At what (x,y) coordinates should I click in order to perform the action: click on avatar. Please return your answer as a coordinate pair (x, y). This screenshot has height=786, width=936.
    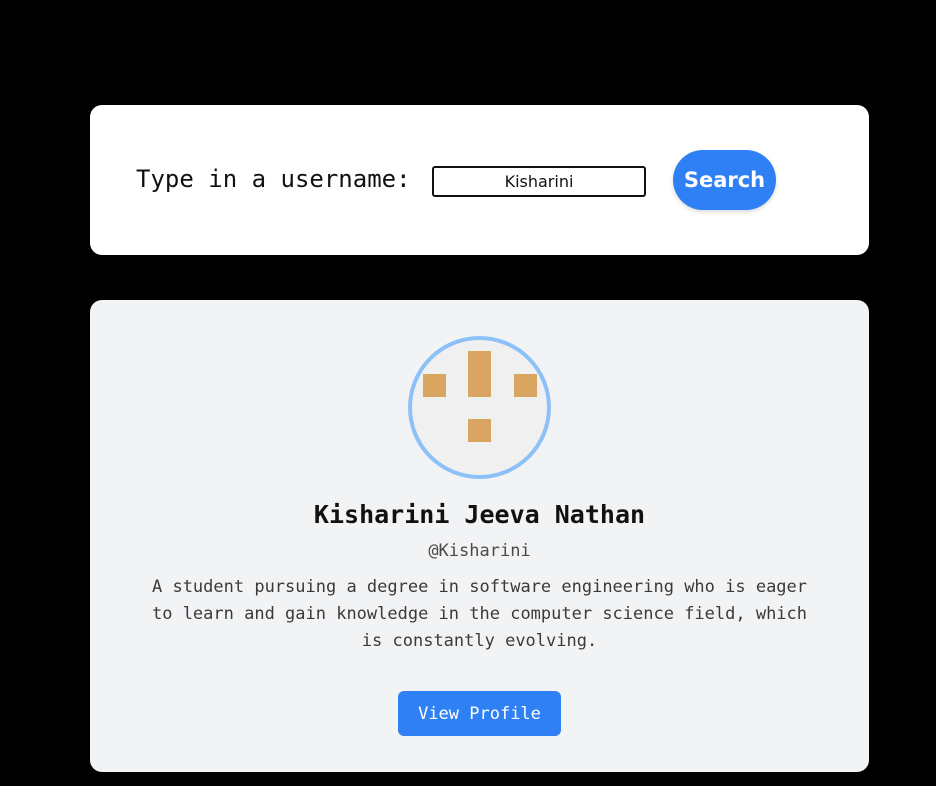
    Looking at the image, I should click on (479, 407).